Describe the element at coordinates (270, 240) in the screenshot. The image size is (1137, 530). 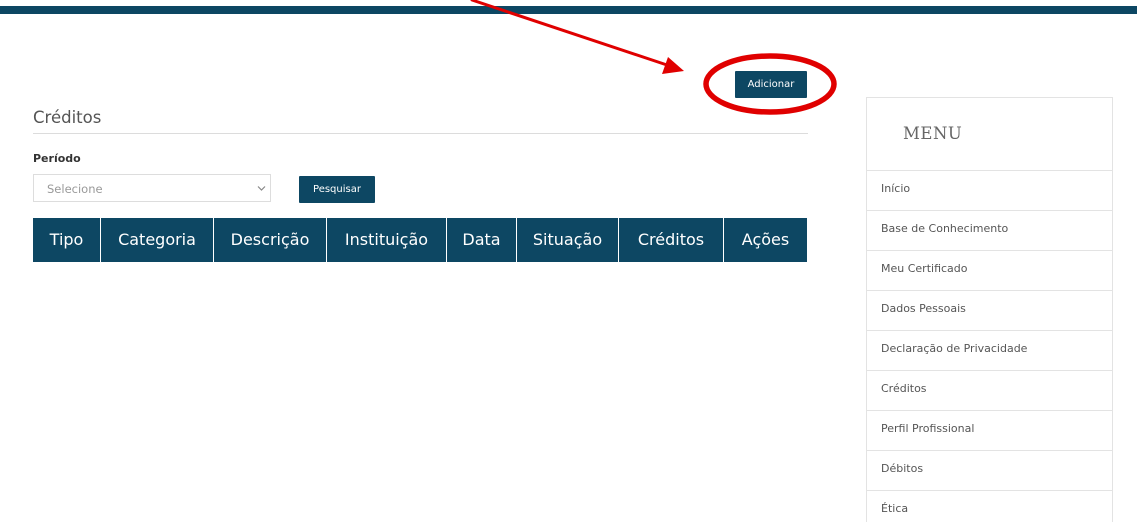
I see `column-header-descricao: Descrição` at that location.